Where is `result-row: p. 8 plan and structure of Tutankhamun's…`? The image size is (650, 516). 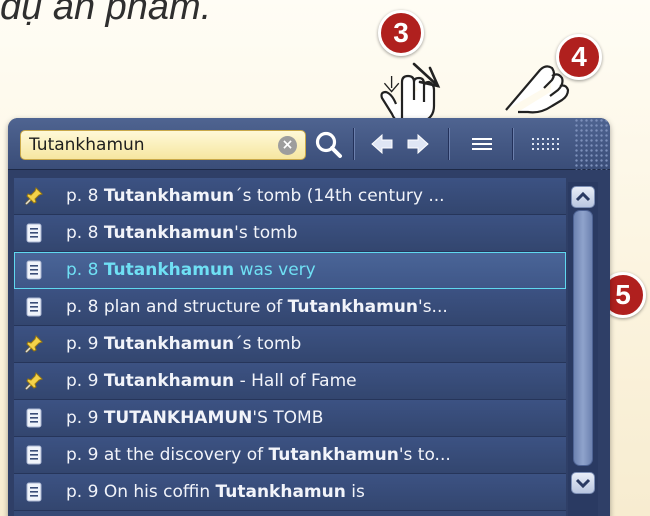
result-row: p. 8 plan and structure of Tutankhamun's… is located at coordinates (290, 307).